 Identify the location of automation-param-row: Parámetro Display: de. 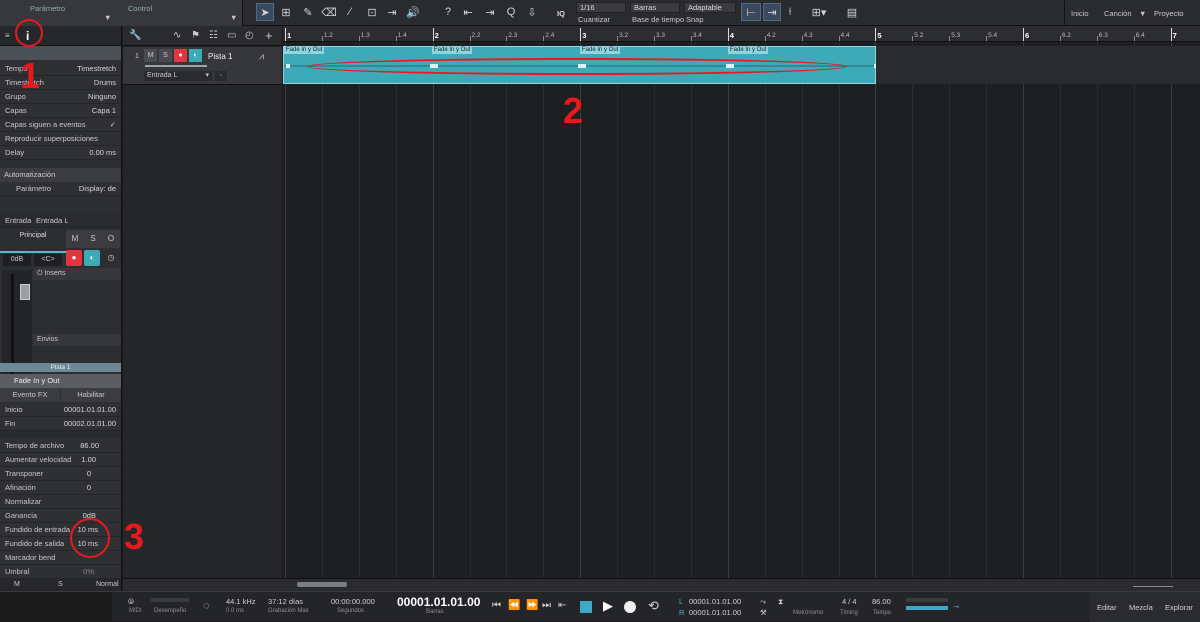
(60, 189).